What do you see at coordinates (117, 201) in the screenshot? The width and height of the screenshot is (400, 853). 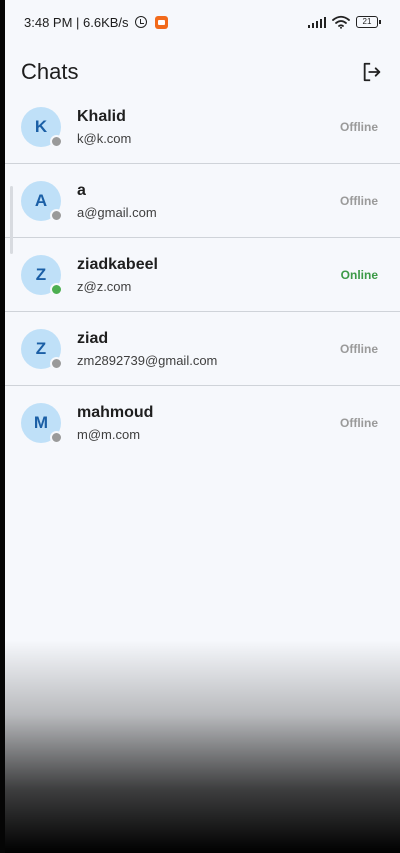 I see `chat-info: a a@gmail.com` at bounding box center [117, 201].